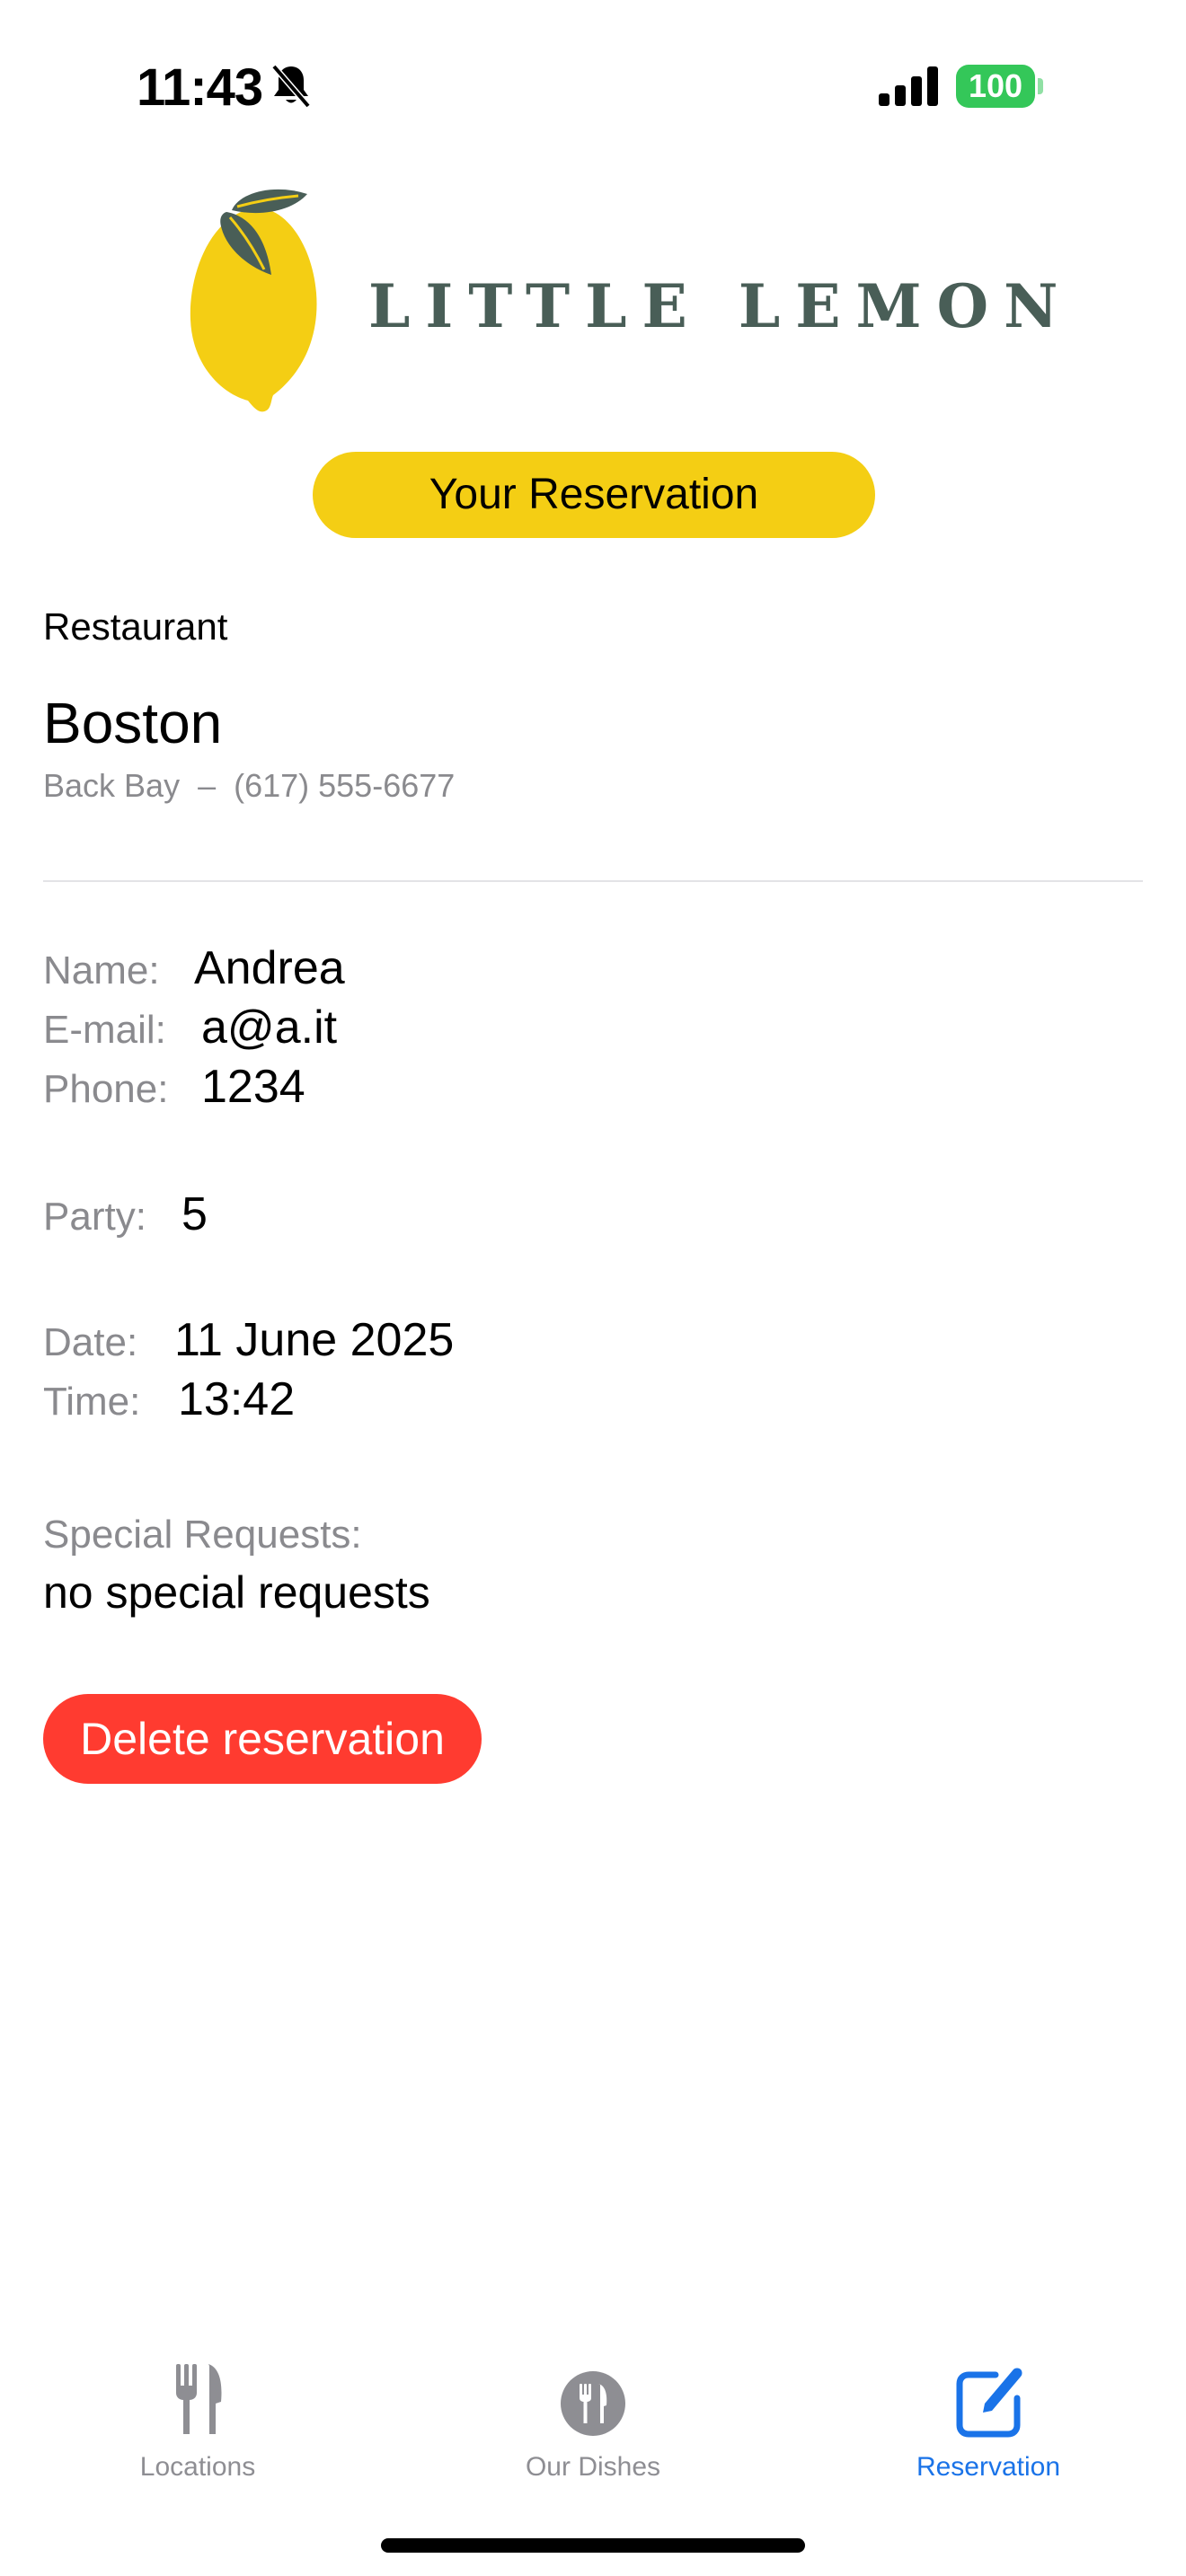  I want to click on special-requests-value: no special requests, so click(236, 1592).